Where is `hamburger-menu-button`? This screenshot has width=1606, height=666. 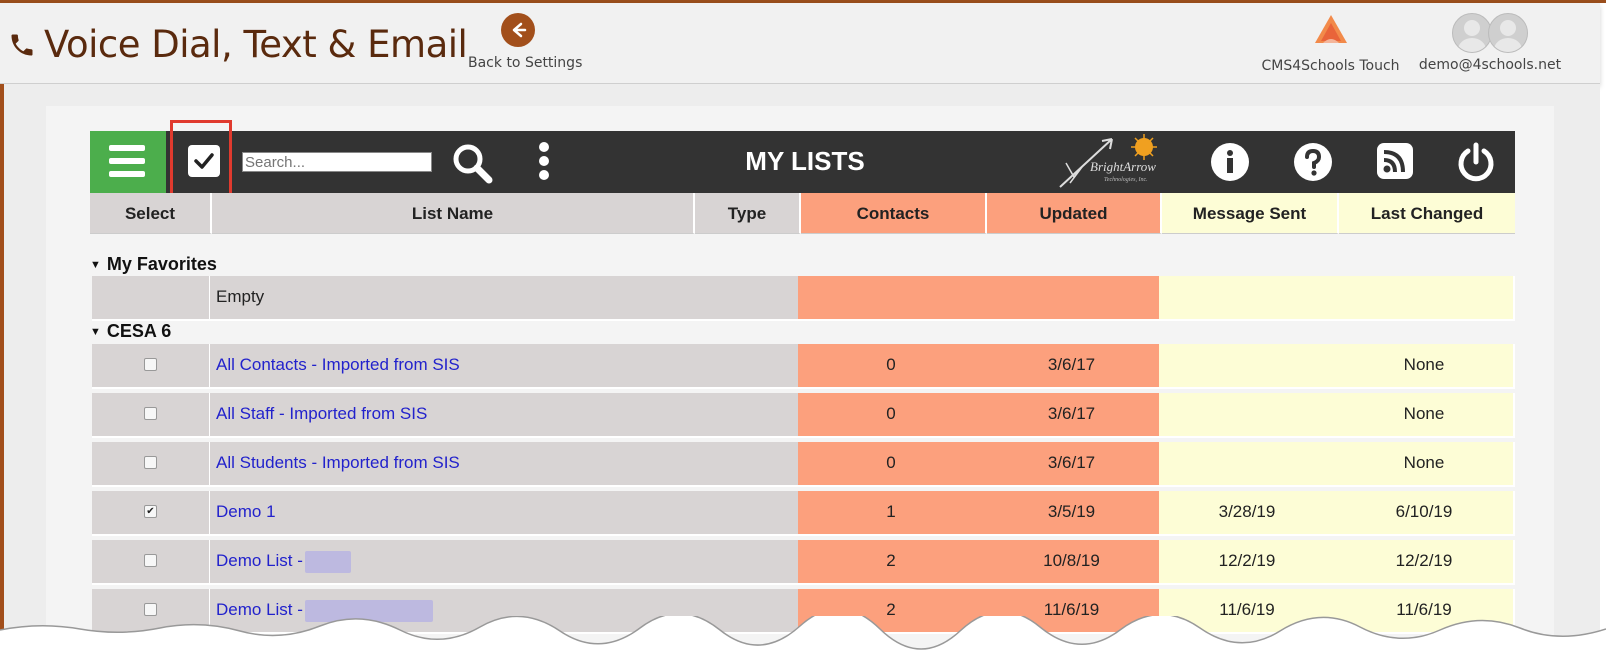
hamburger-menu-button is located at coordinates (128, 162).